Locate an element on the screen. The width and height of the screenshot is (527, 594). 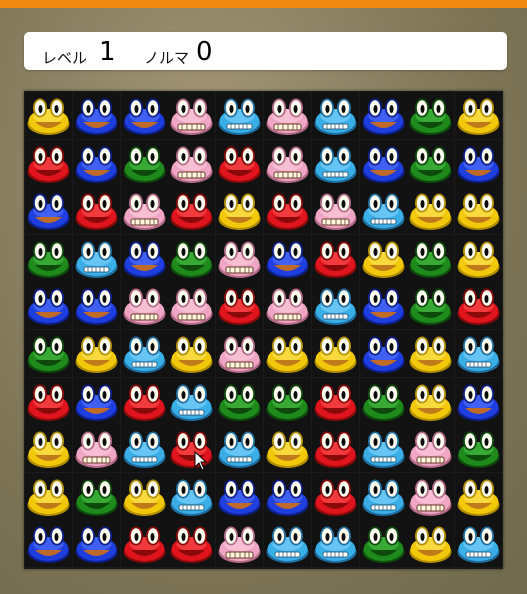
piece-yellow-r3c9 is located at coordinates (479, 258).